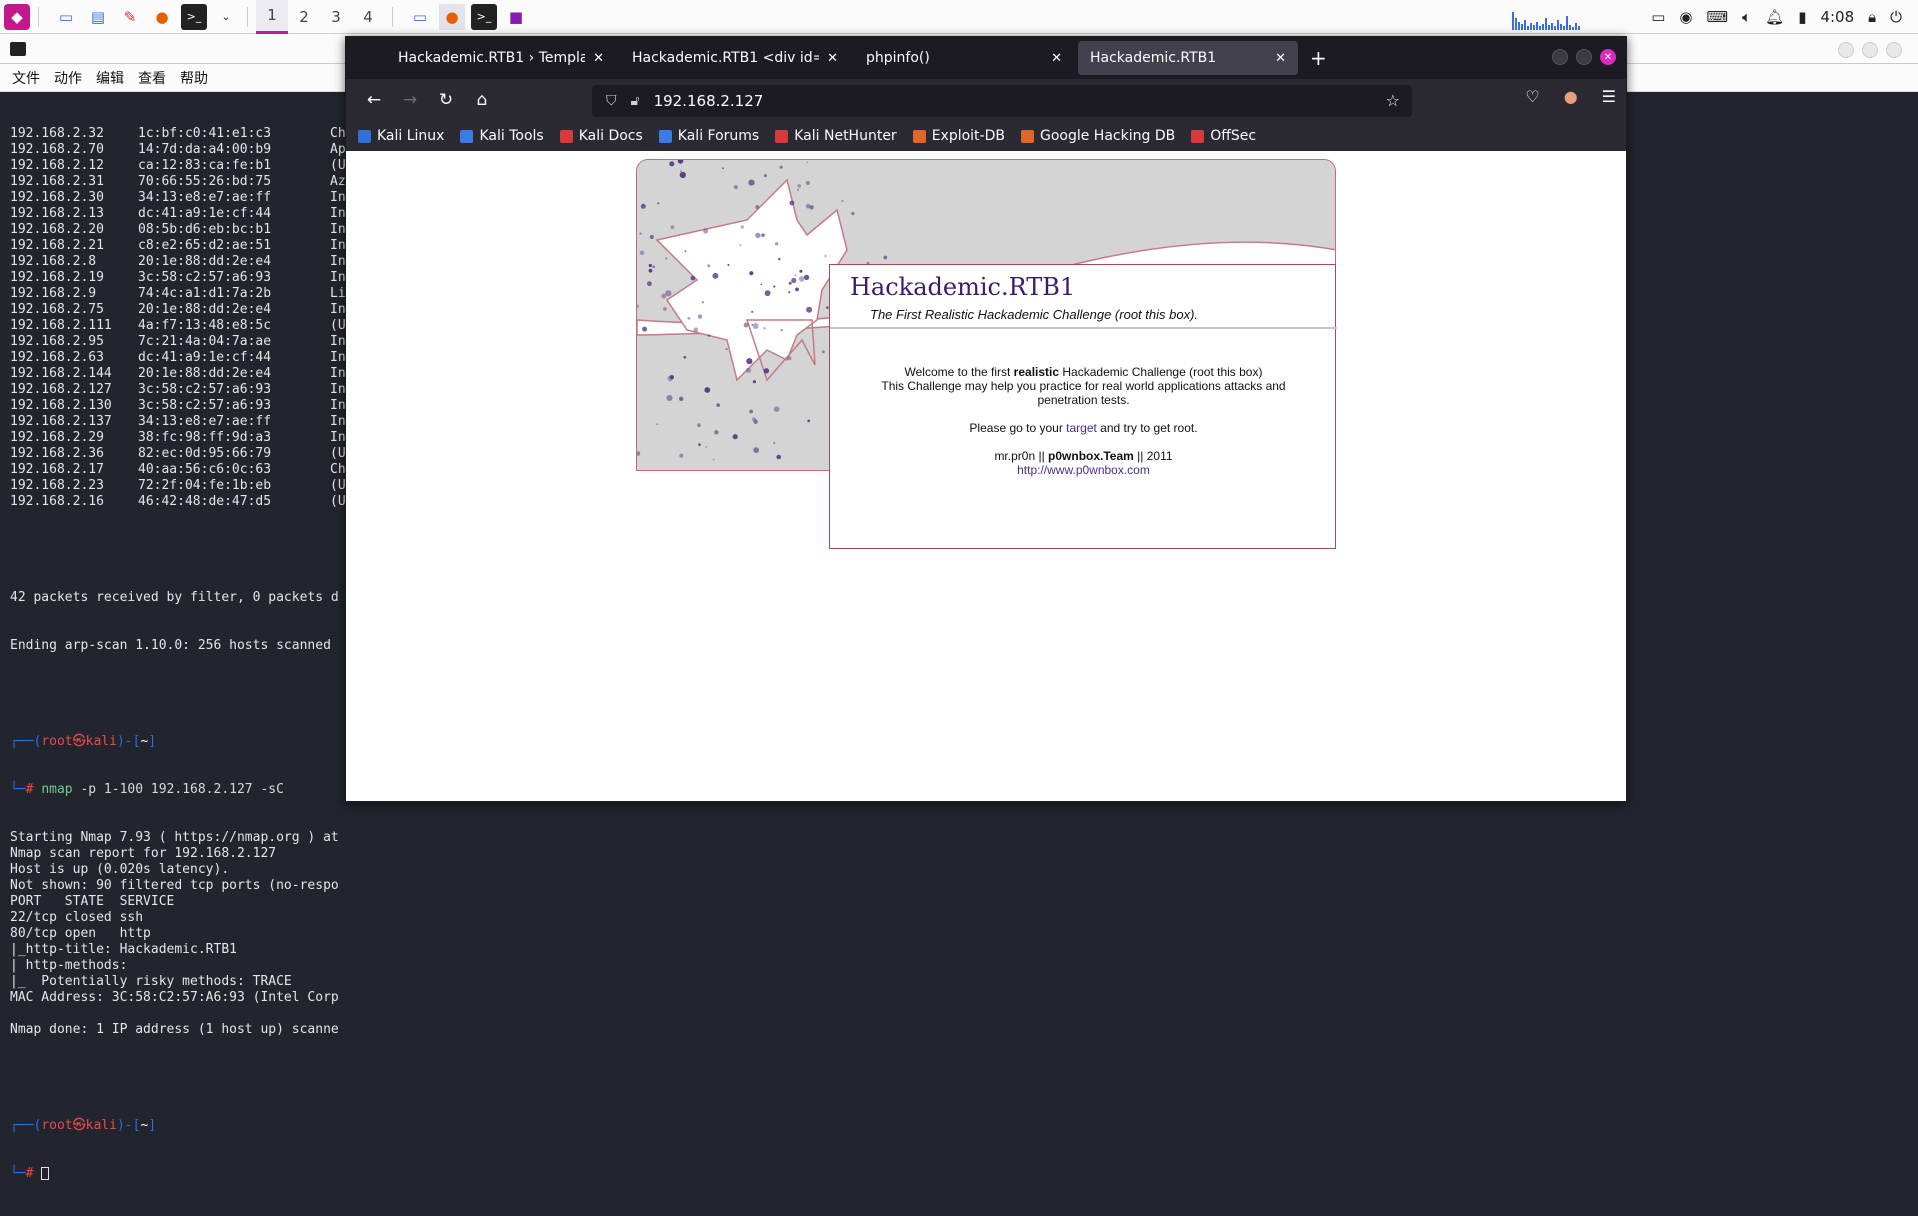 The height and width of the screenshot is (1216, 1918). What do you see at coordinates (964, 58) in the screenshot?
I see `tab-phpinfo: phpinfo() ✕` at bounding box center [964, 58].